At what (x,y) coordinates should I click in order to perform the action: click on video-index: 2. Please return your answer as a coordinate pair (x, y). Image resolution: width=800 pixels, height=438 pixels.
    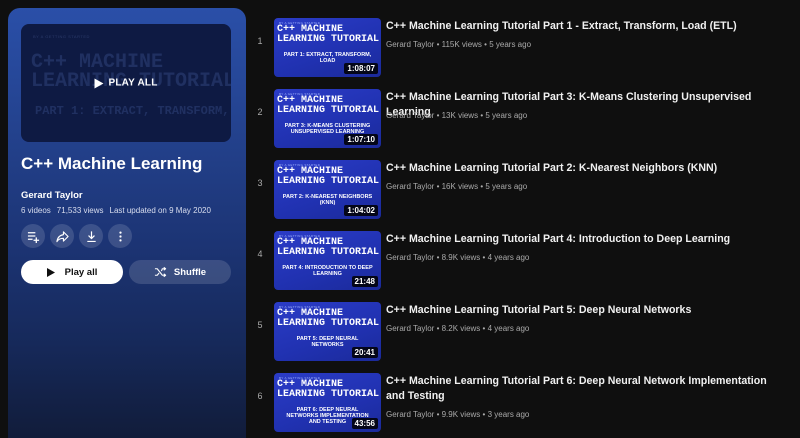
    Looking at the image, I should click on (260, 112).